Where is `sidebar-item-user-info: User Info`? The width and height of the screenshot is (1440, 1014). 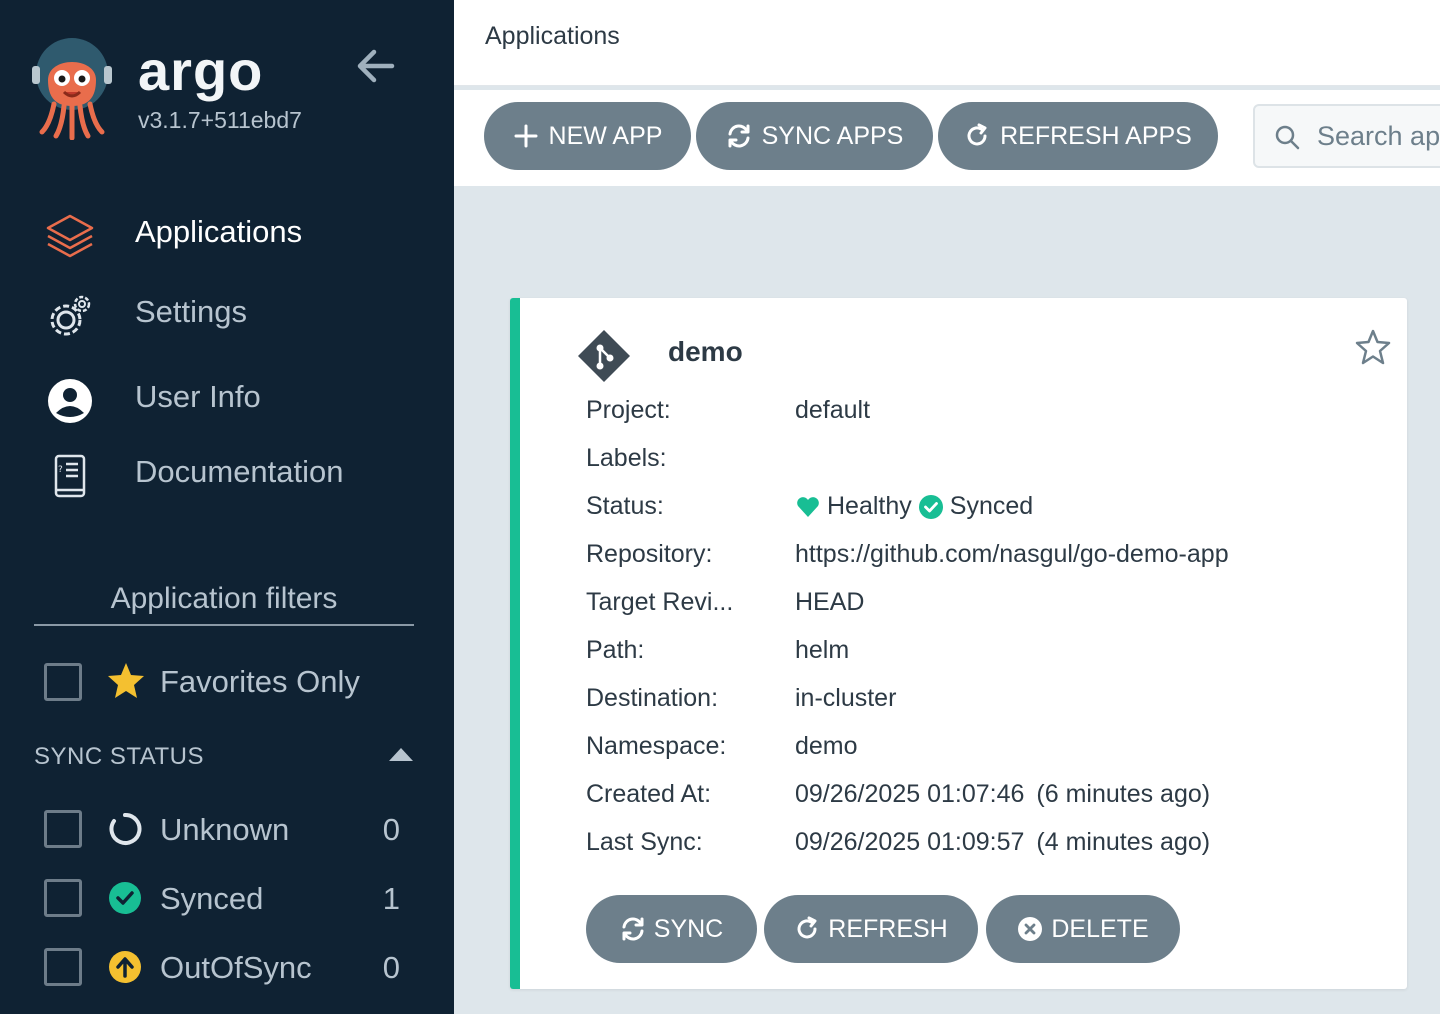
sidebar-item-user-info: User Info is located at coordinates (227, 396).